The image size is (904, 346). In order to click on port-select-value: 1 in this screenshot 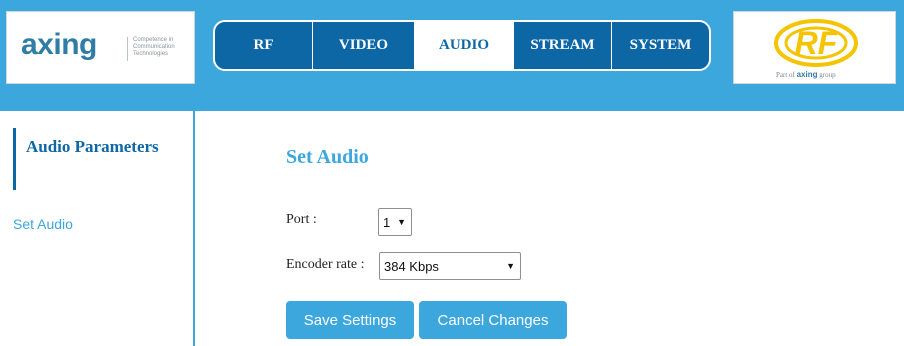, I will do `click(387, 222)`.